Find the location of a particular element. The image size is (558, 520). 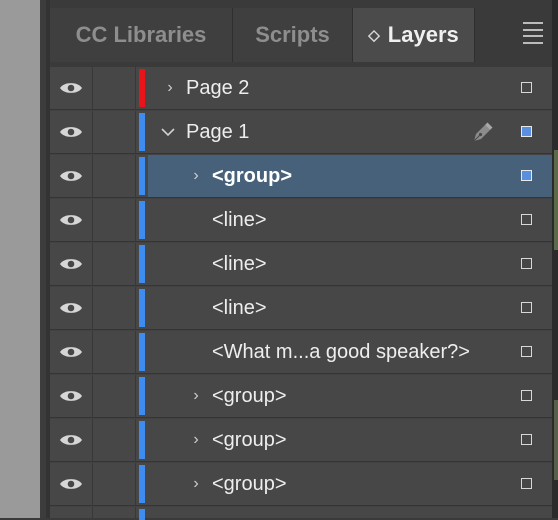

pen-icon is located at coordinates (483, 132).